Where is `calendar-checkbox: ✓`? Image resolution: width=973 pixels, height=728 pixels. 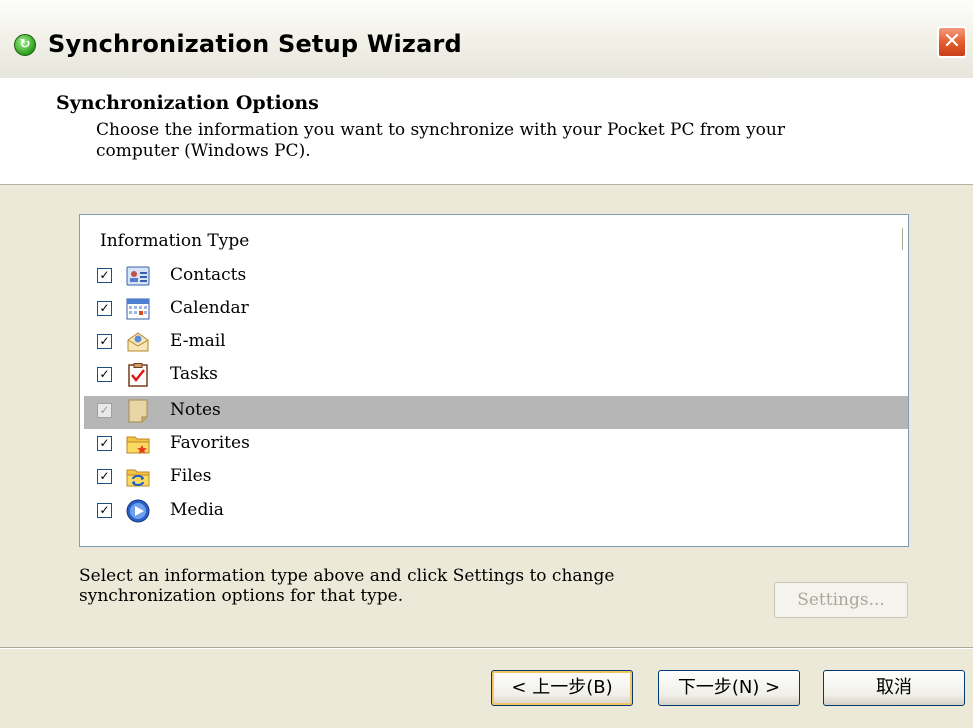
calendar-checkbox: ✓ is located at coordinates (104, 308).